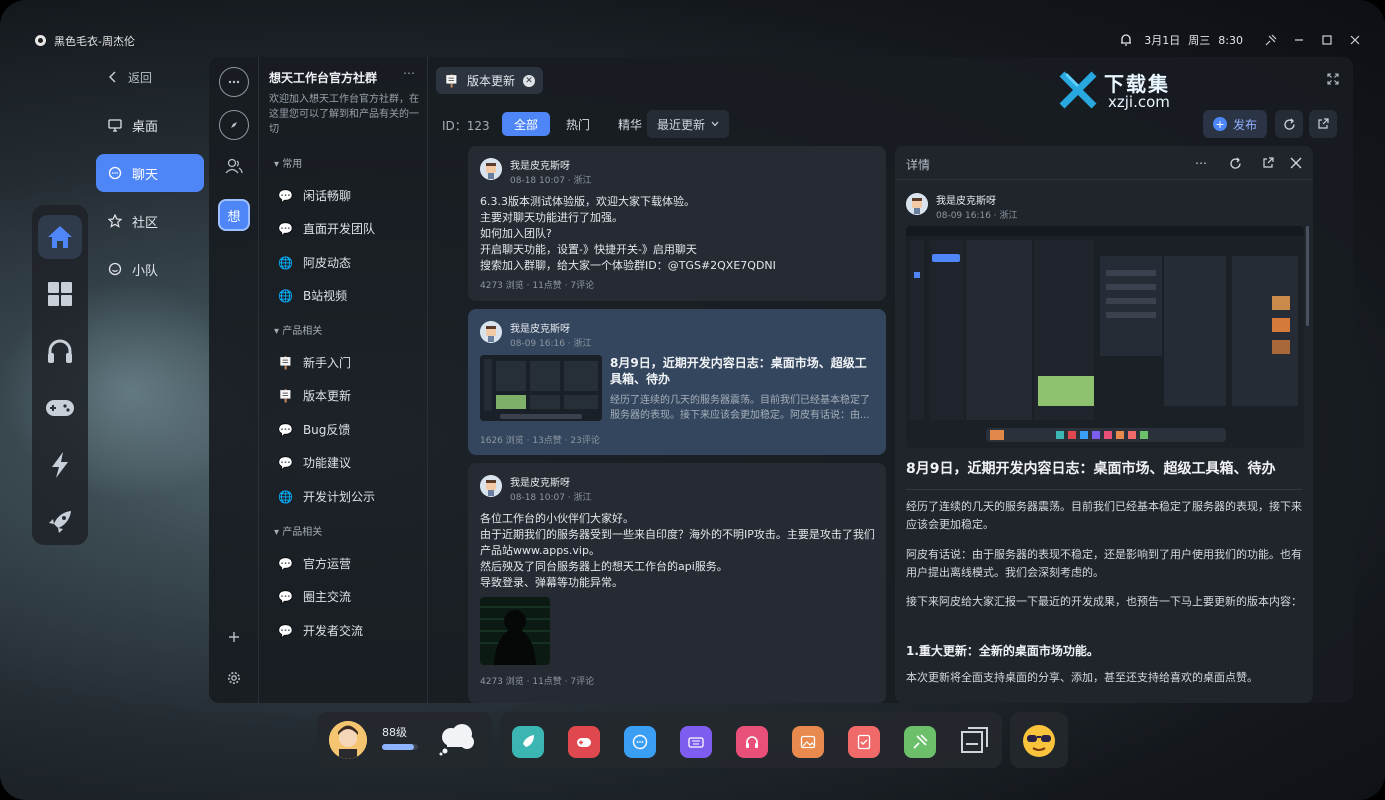  Describe the element at coordinates (540, 441) in the screenshot. I see `post-stats: 1626 浏览 · 13点赞 · 23评论` at that location.